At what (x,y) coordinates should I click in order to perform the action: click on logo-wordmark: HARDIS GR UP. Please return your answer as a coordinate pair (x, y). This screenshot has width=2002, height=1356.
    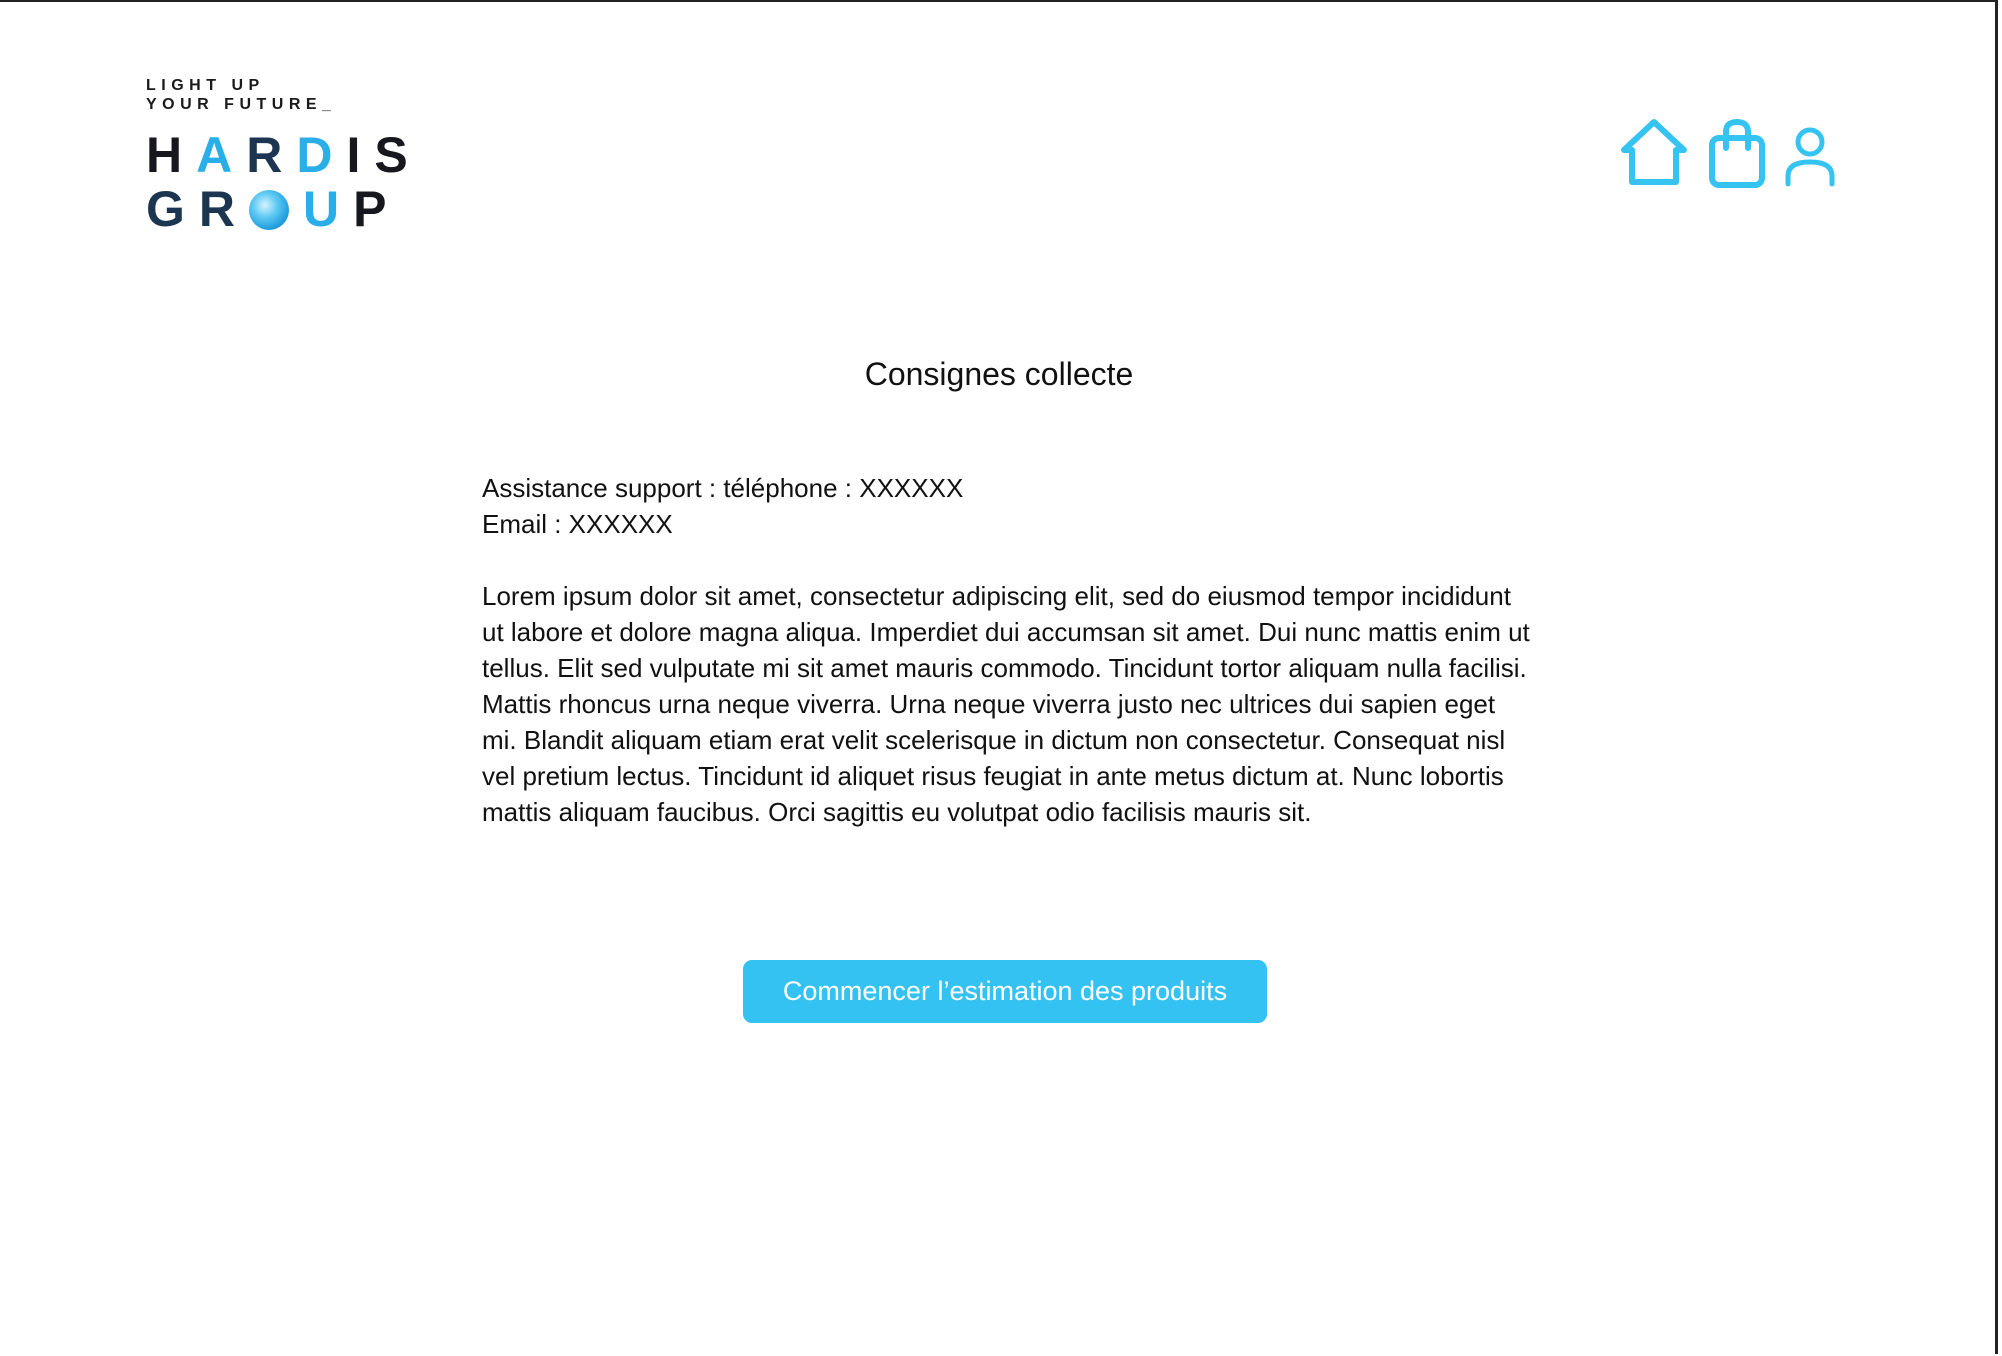
    Looking at the image, I should click on (284, 182).